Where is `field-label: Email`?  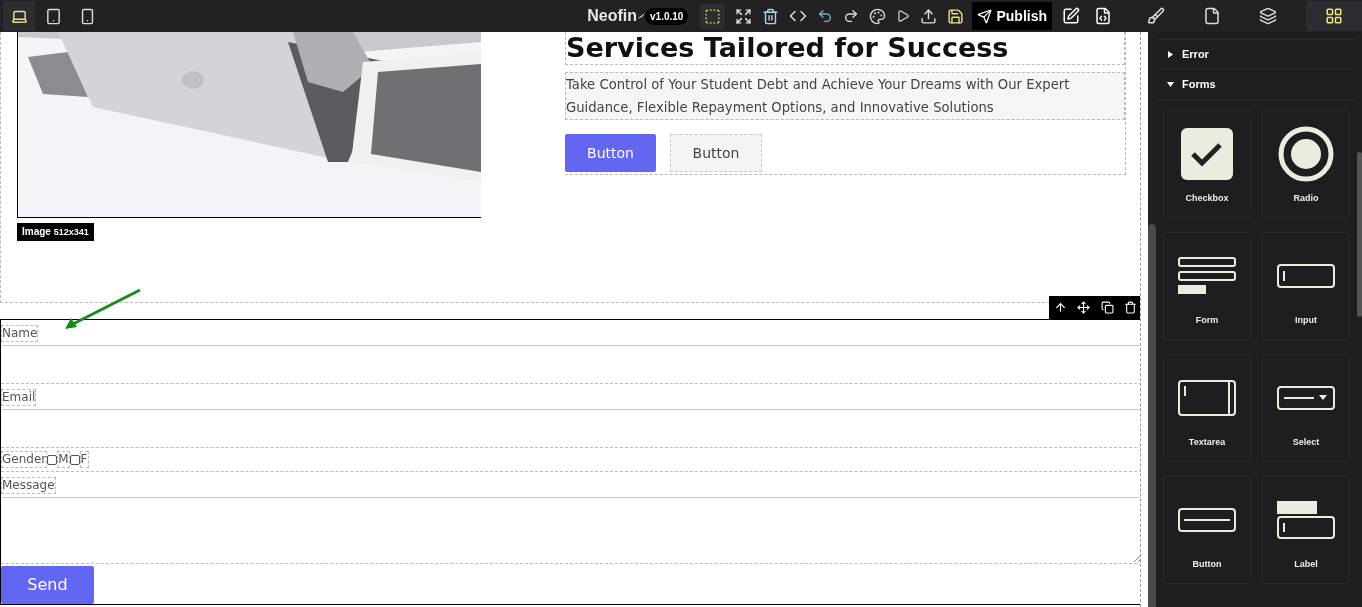 field-label: Email is located at coordinates (19, 397).